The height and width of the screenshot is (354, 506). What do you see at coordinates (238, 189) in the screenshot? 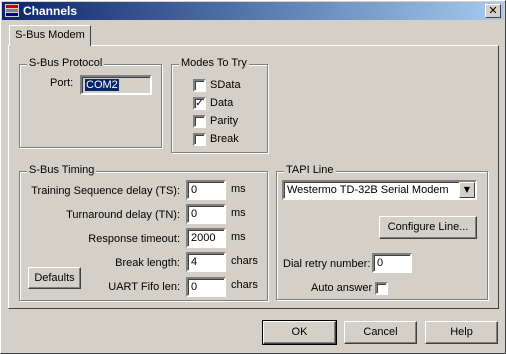
I see `training-sequence-delay-unit: ms` at bounding box center [238, 189].